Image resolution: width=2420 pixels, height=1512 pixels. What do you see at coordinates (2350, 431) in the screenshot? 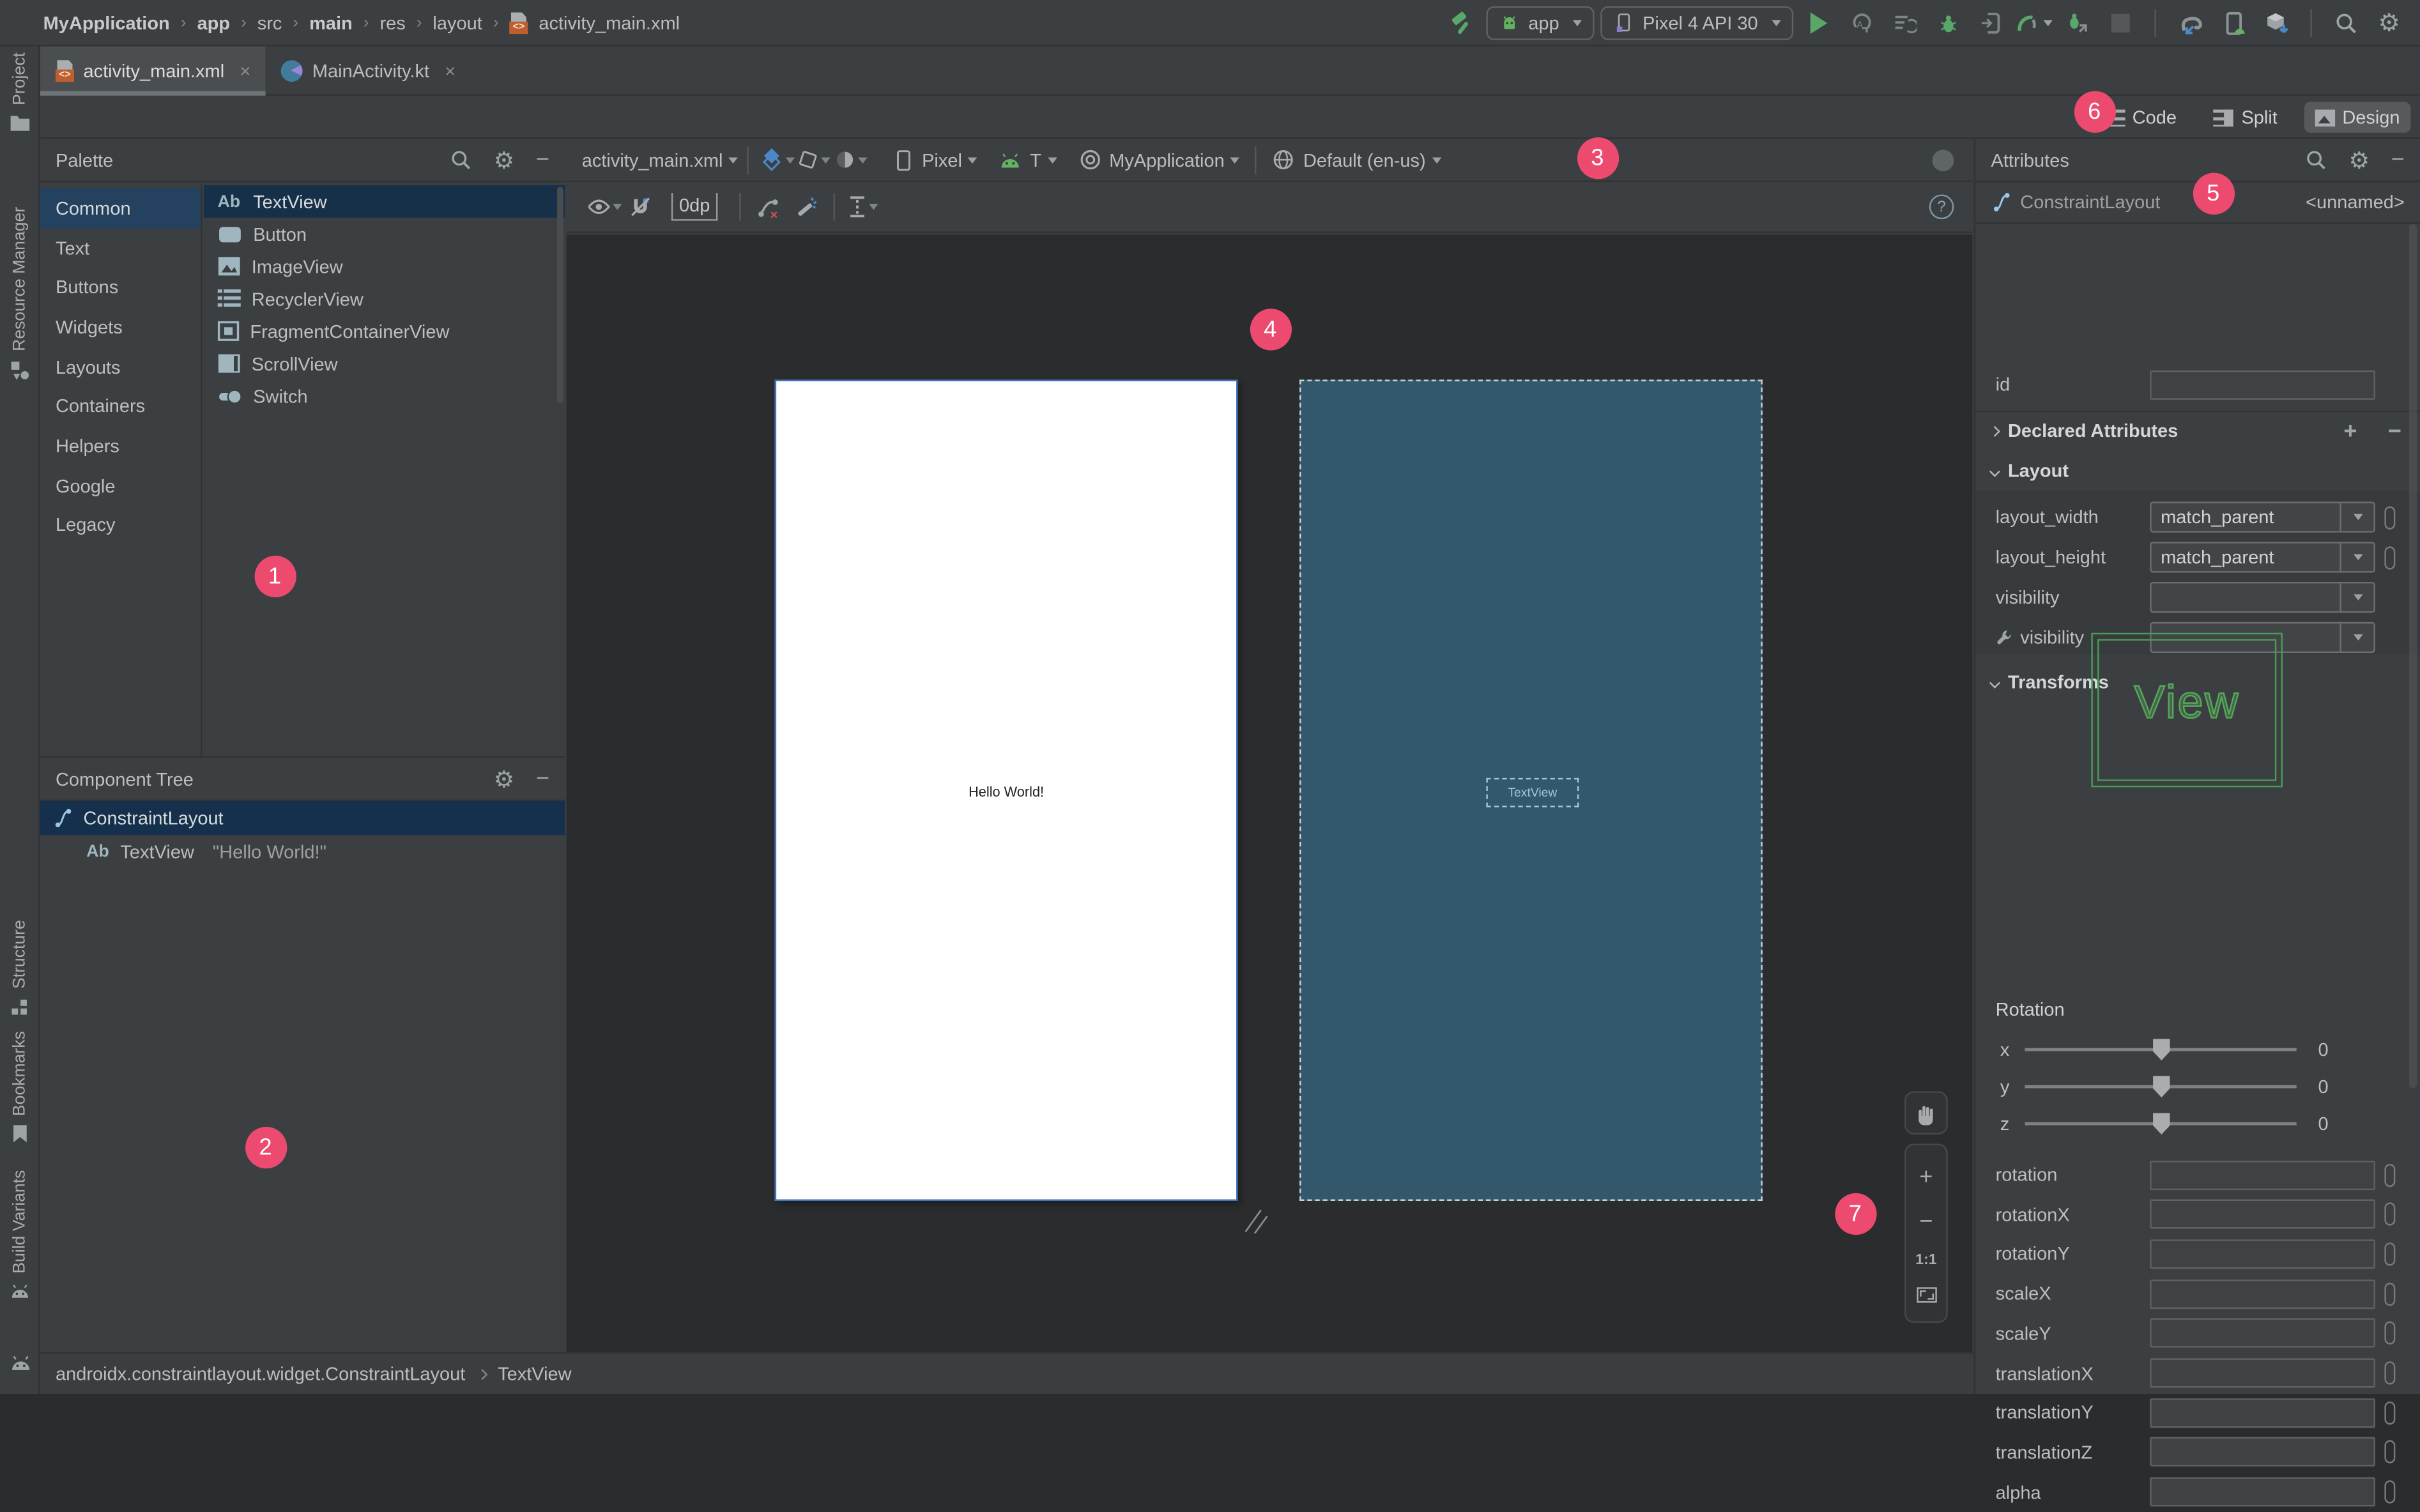
I see `add-attribute-button: +` at bounding box center [2350, 431].